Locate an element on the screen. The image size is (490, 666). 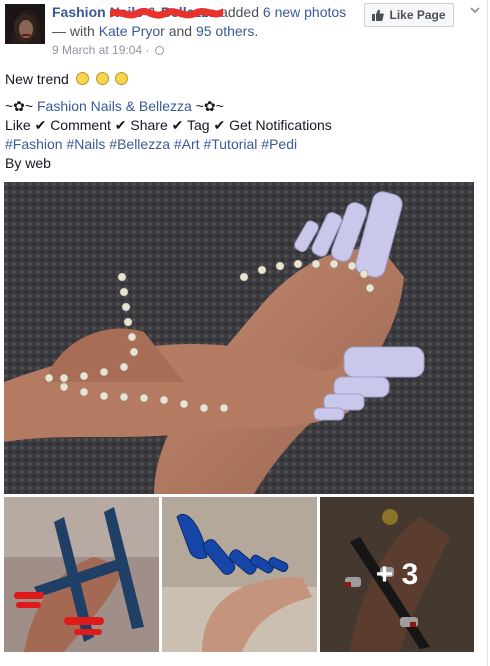
more-photos-count: + 3 is located at coordinates (397, 574).